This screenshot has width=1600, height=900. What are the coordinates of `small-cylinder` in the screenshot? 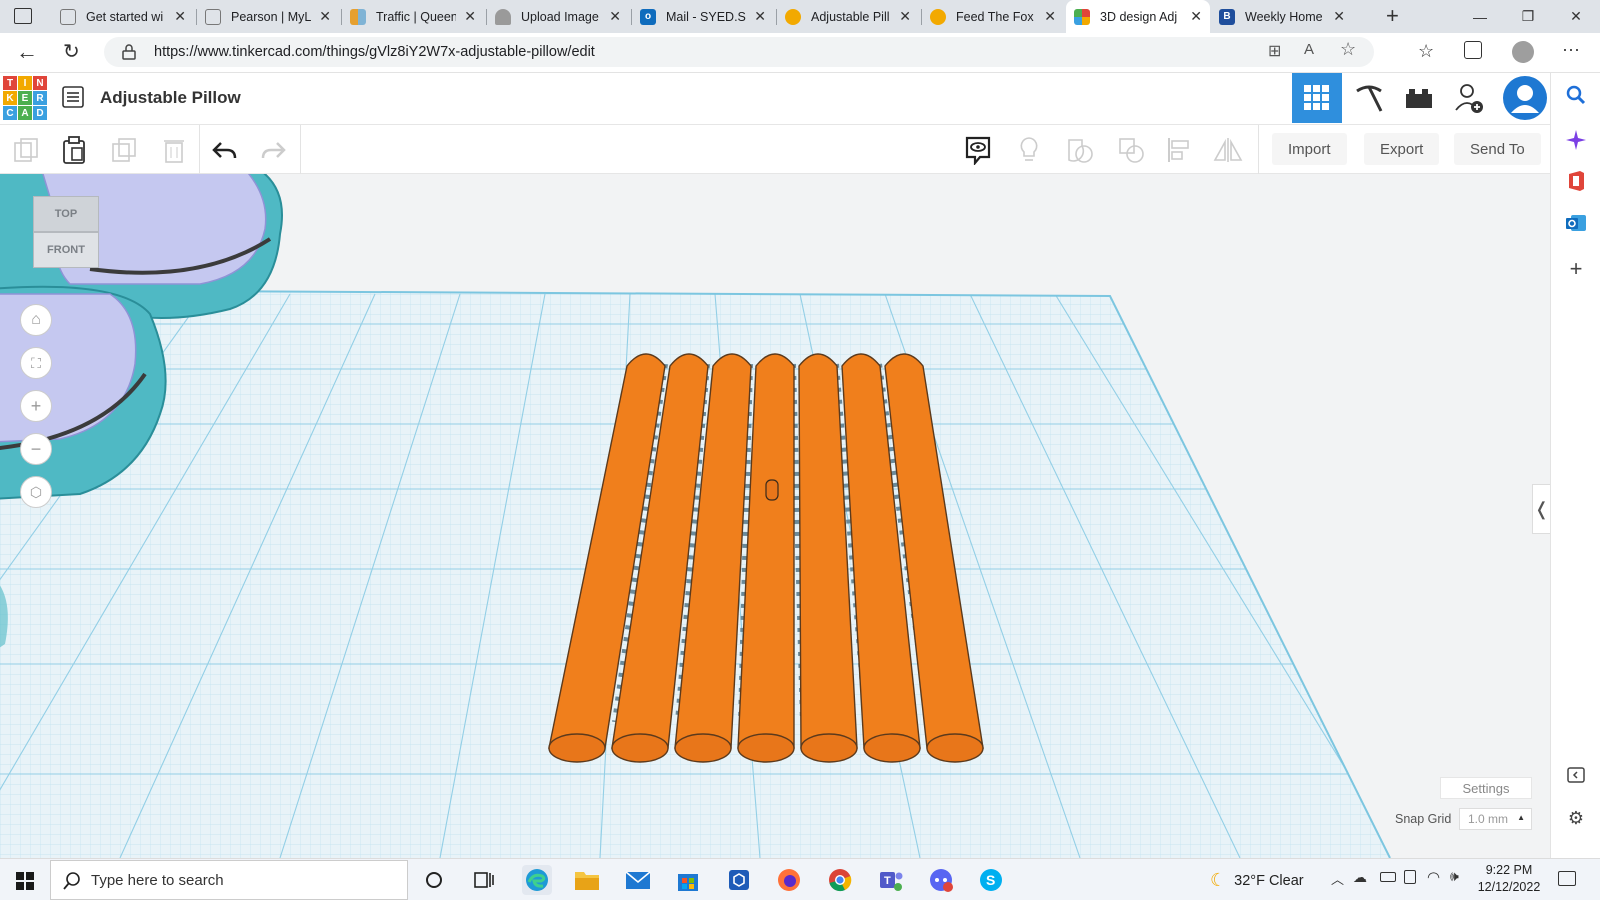 It's located at (772, 490).